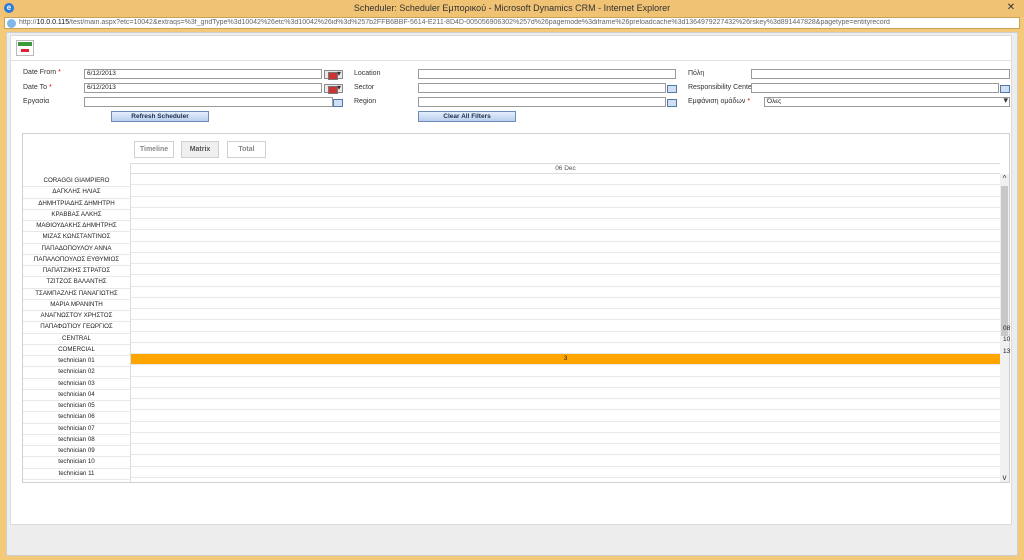 The width and height of the screenshot is (1024, 560). Describe the element at coordinates (76, 272) in the screenshot. I see `resource-name: ΠΑΠΑΤΖΙΚΗΣ ΣΤΡΑΤΟΣ` at that location.